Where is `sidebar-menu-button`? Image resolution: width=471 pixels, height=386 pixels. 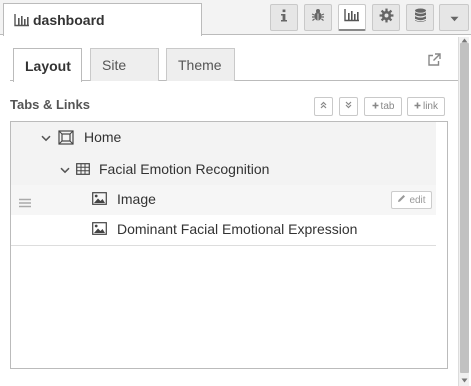
sidebar-menu-button is located at coordinates (454, 17).